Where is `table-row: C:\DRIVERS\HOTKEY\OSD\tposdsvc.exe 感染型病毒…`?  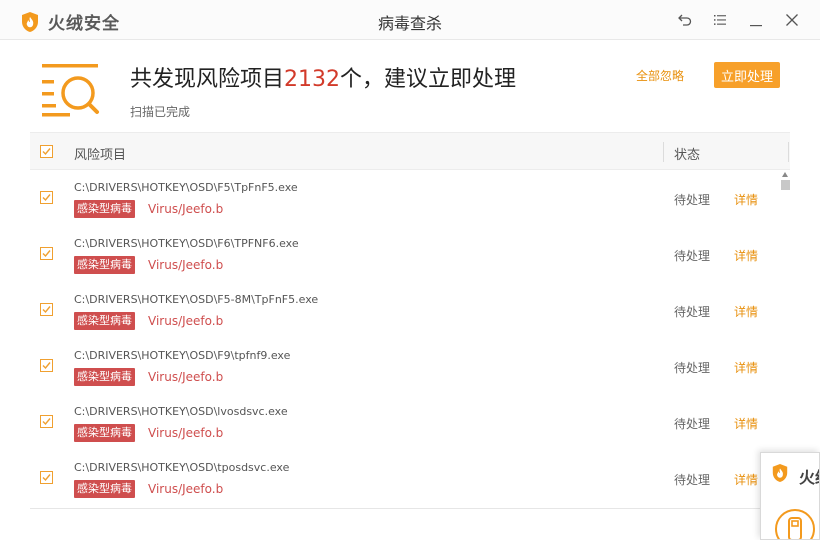 table-row: C:\DRIVERS\HOTKEY\OSD\tposdsvc.exe 感染型病毒… is located at coordinates (400, 479).